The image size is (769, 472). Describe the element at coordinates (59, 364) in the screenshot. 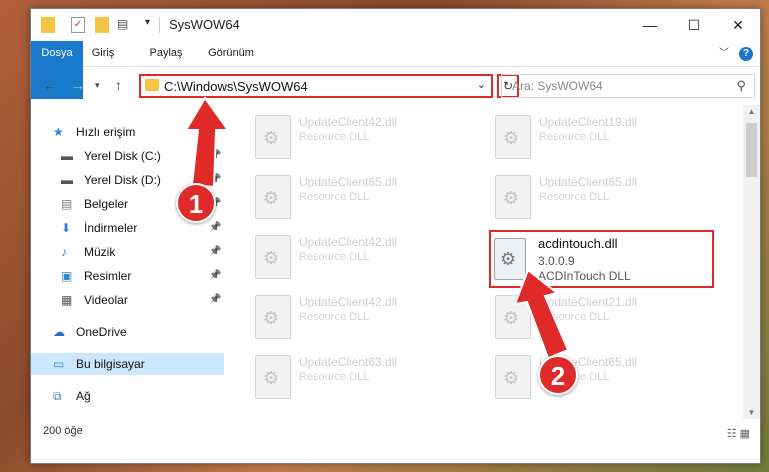

I see `computer-icon: ▭` at that location.